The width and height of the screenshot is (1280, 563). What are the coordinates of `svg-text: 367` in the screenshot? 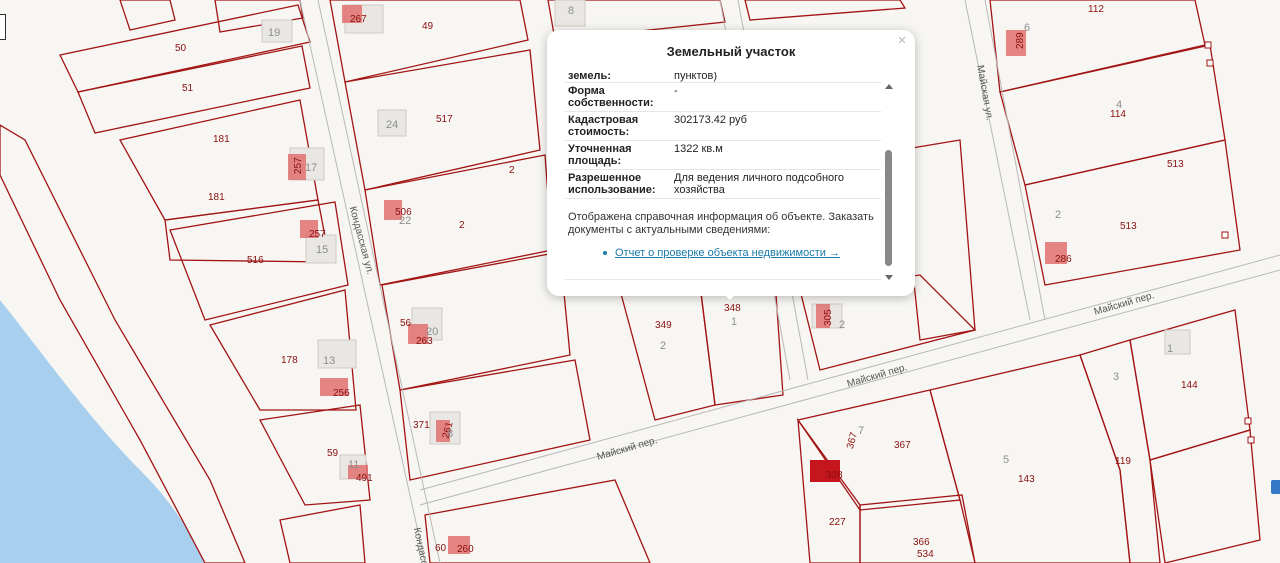 It's located at (902, 445).